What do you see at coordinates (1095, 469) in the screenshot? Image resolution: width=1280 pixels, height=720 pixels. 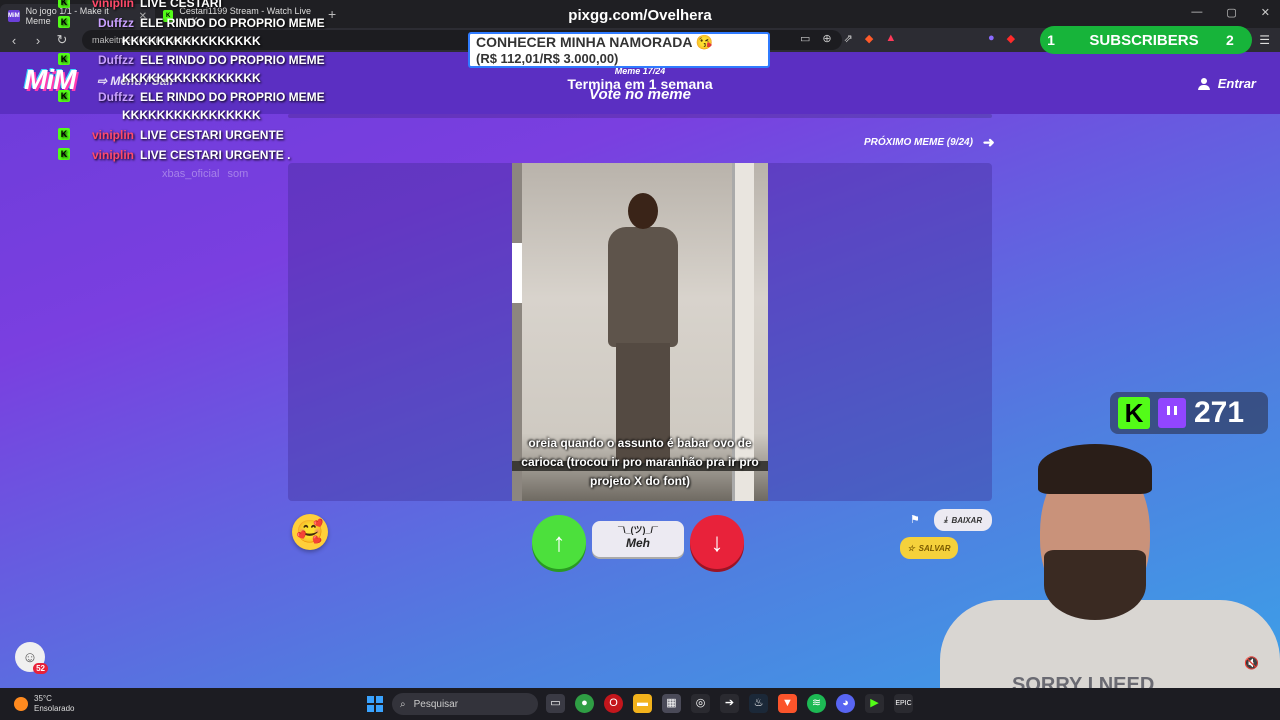 I see `webcam-hair` at bounding box center [1095, 469].